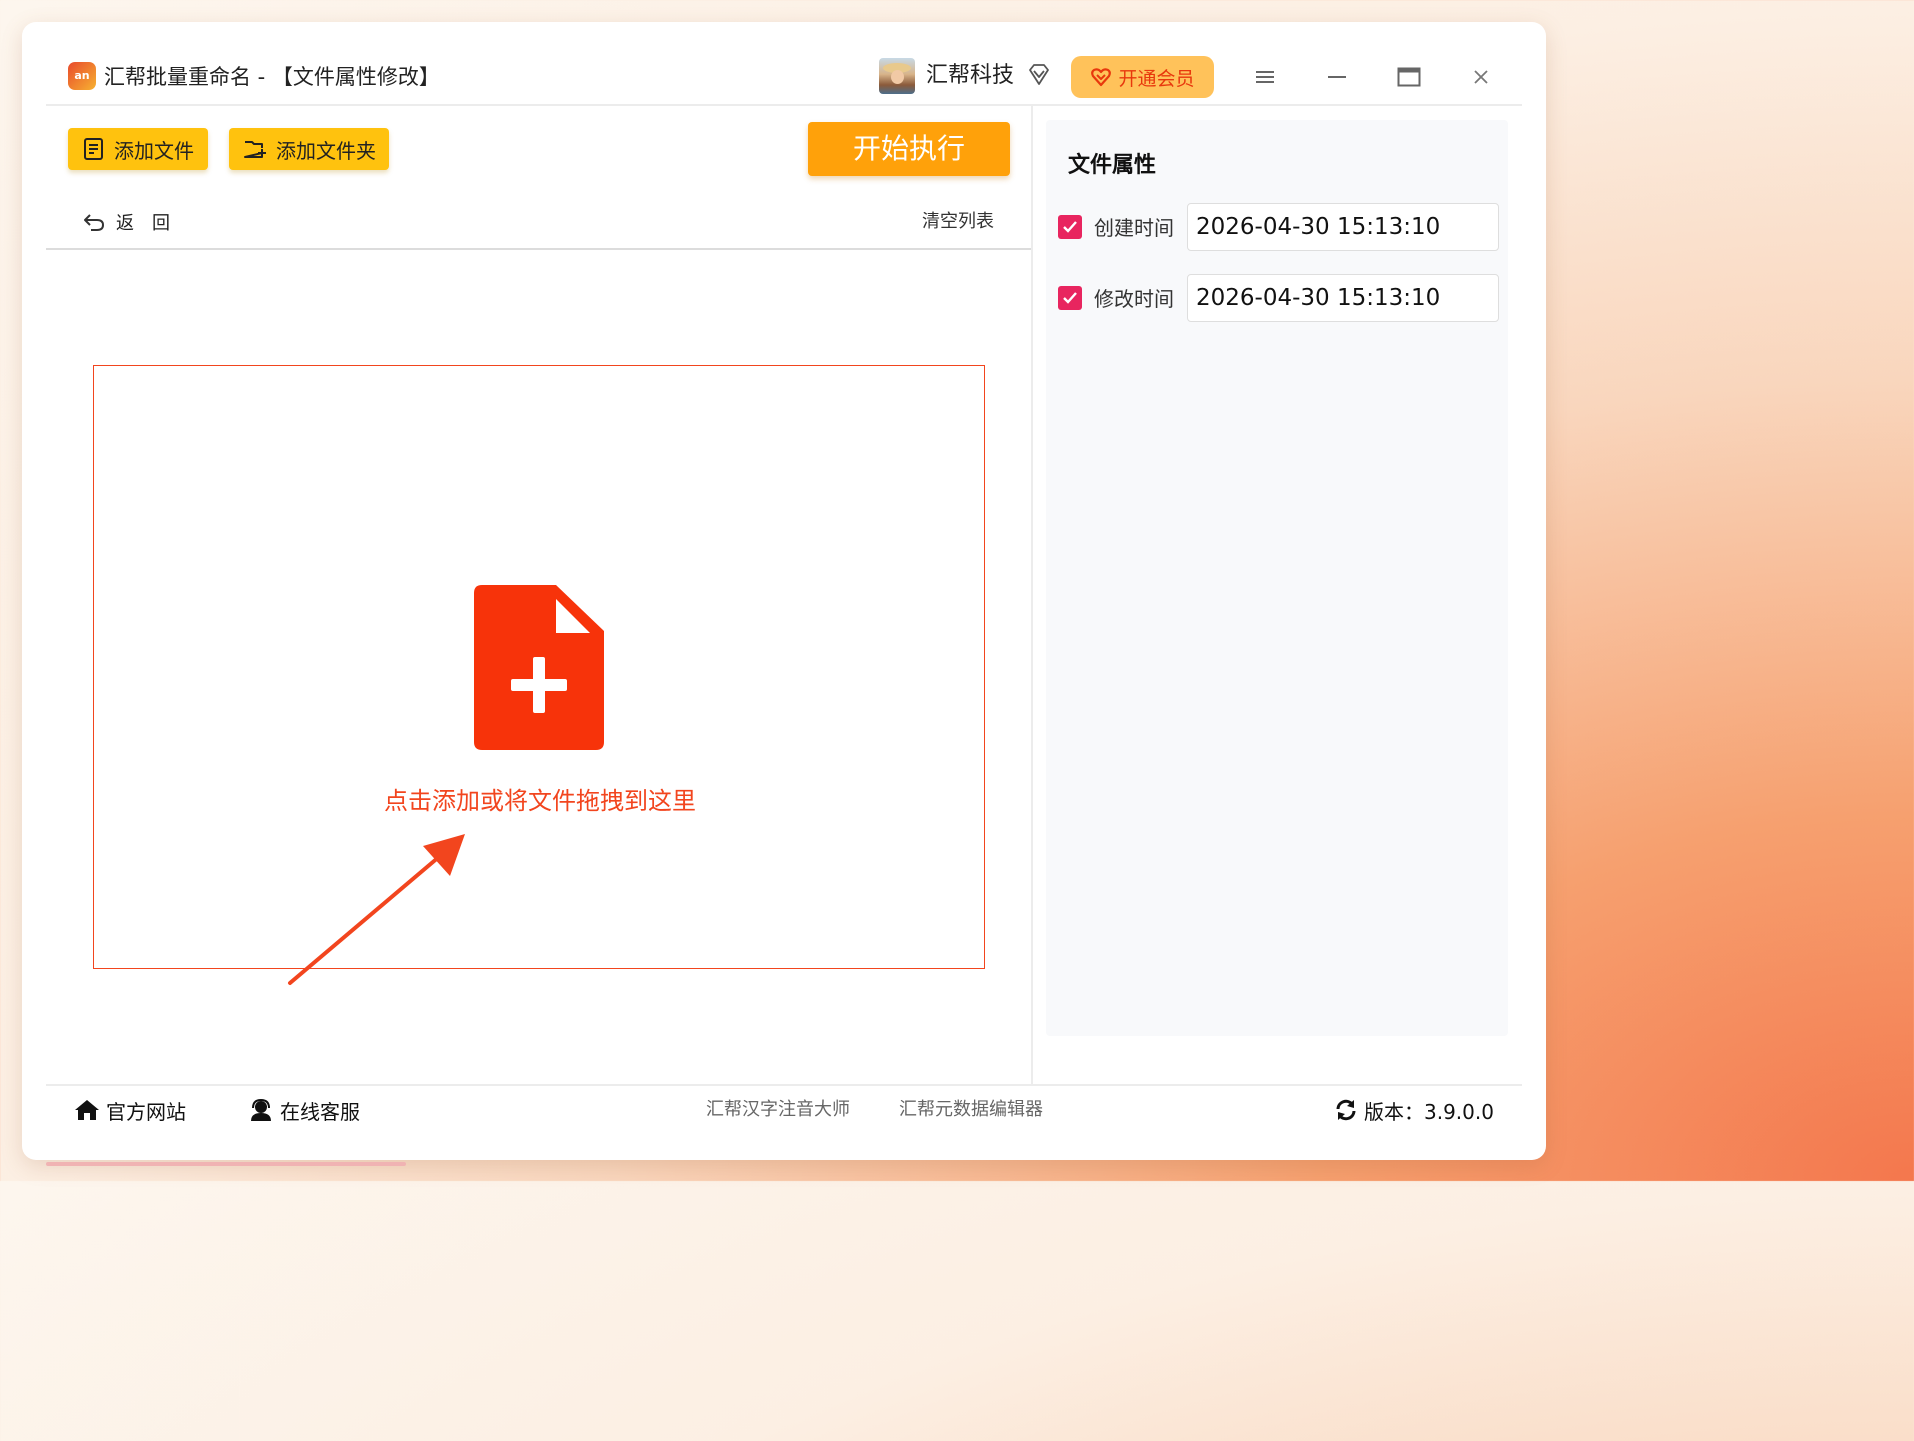 This screenshot has width=1914, height=1441. What do you see at coordinates (87, 1110) in the screenshot?
I see `home-icon` at bounding box center [87, 1110].